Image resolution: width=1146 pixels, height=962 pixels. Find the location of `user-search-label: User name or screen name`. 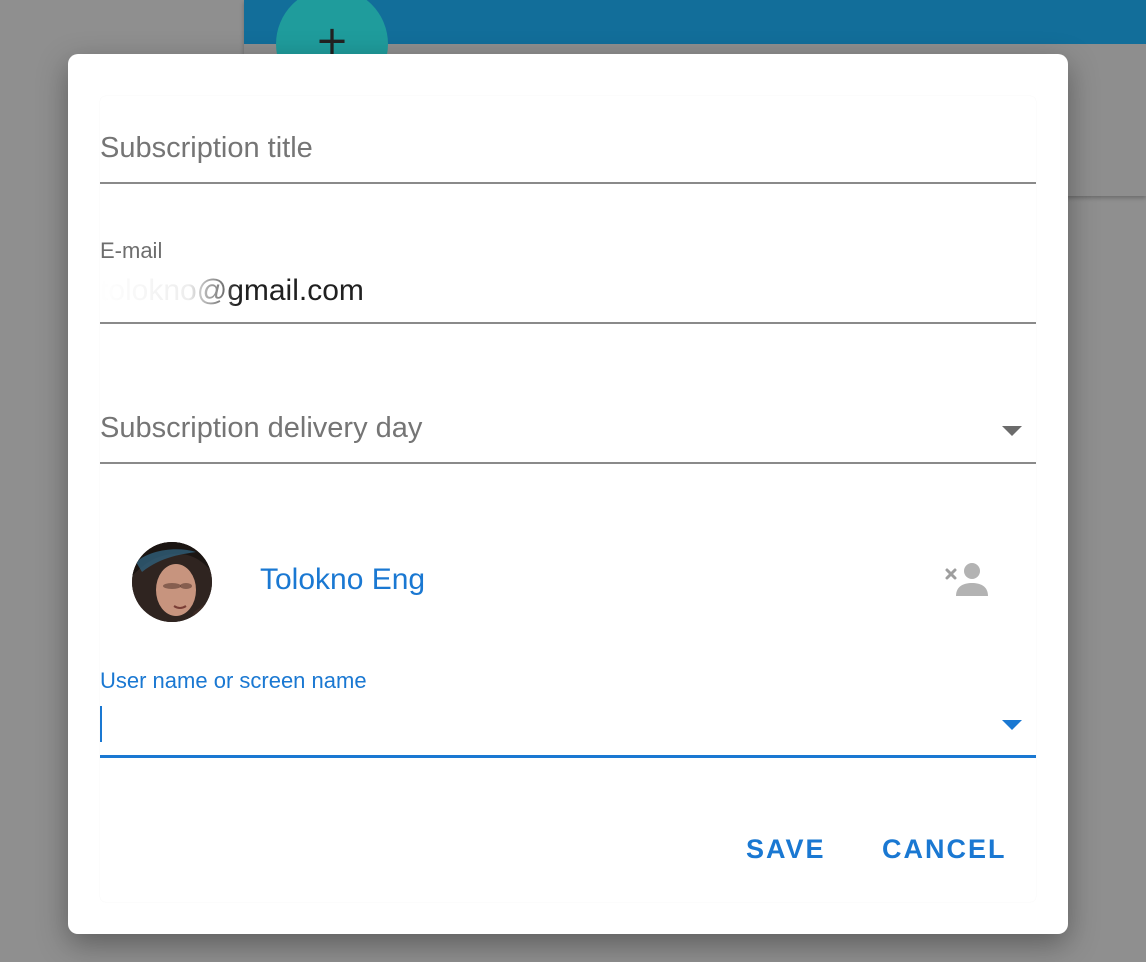

user-search-label: User name or screen name is located at coordinates (233, 680).